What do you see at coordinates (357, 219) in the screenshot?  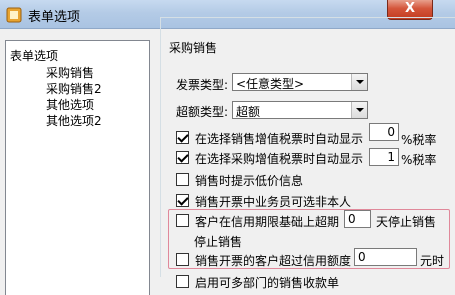 I see `credit-period-days-input: 0` at bounding box center [357, 219].